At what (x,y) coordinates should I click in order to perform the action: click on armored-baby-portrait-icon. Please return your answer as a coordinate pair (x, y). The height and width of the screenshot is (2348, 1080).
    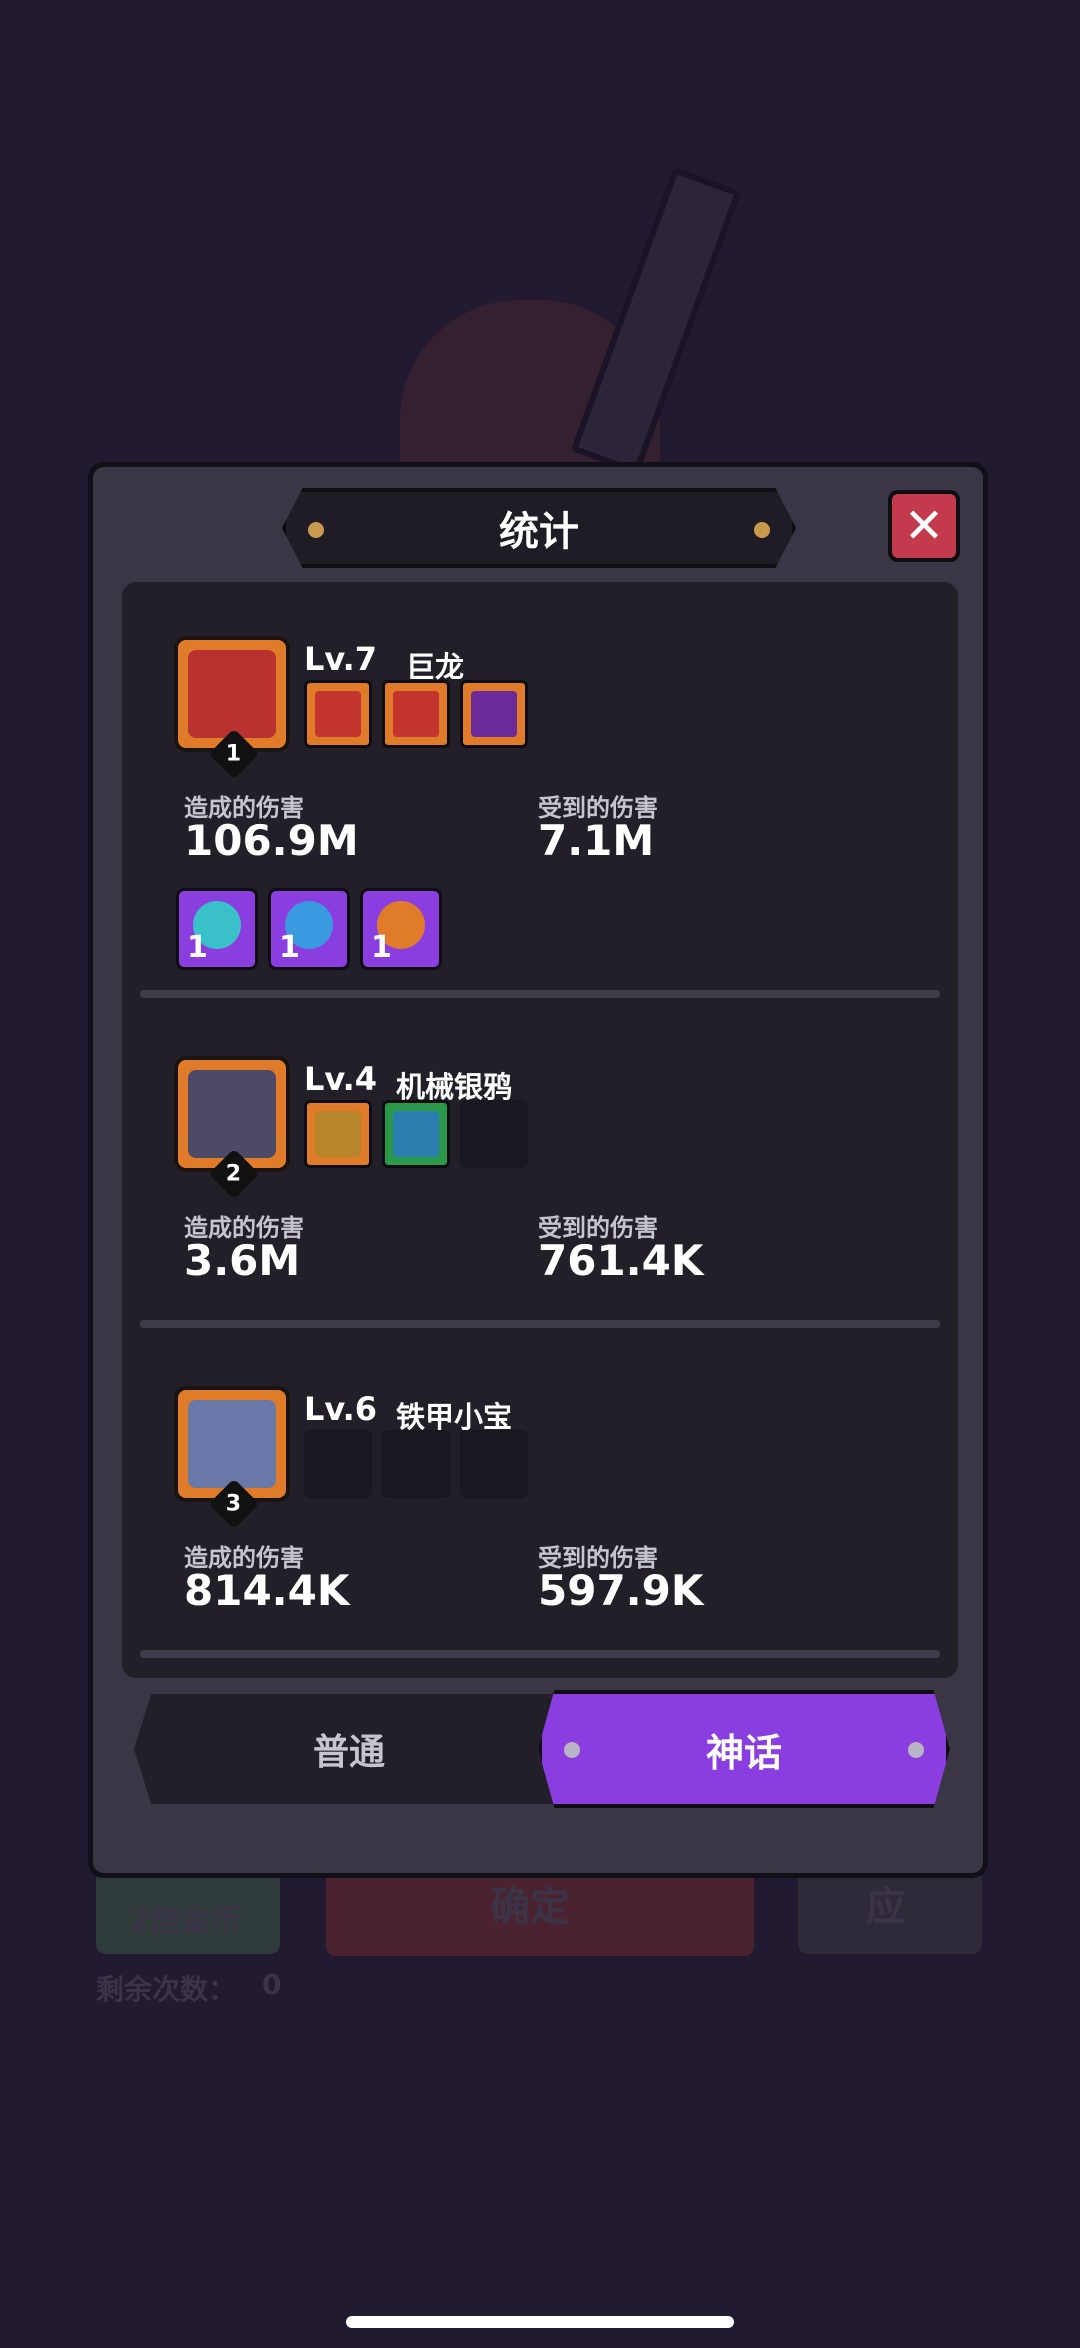
    Looking at the image, I should click on (232, 1444).